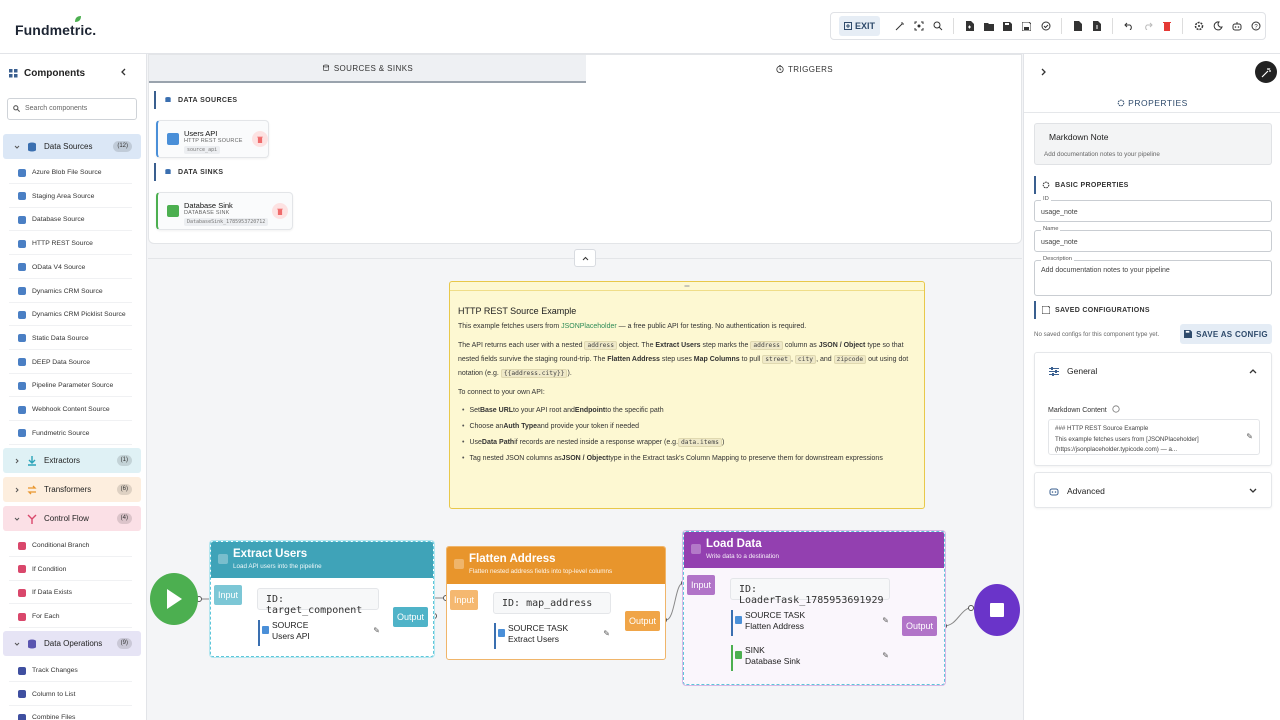  Describe the element at coordinates (775, 626) in the screenshot. I see `ref-value: Flatten Address` at that location.